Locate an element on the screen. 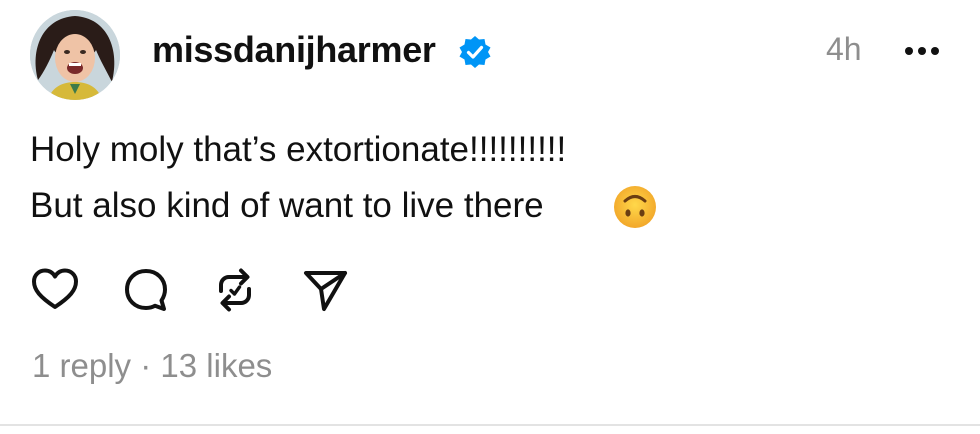  username-link: missdanijharmer is located at coordinates (294, 50).